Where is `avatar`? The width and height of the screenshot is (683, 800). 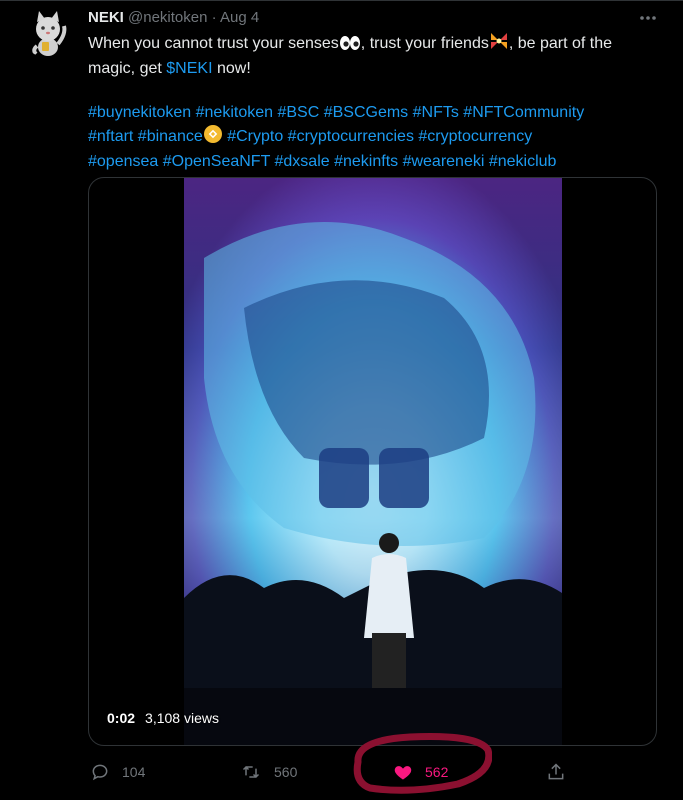
avatar is located at coordinates (48, 32).